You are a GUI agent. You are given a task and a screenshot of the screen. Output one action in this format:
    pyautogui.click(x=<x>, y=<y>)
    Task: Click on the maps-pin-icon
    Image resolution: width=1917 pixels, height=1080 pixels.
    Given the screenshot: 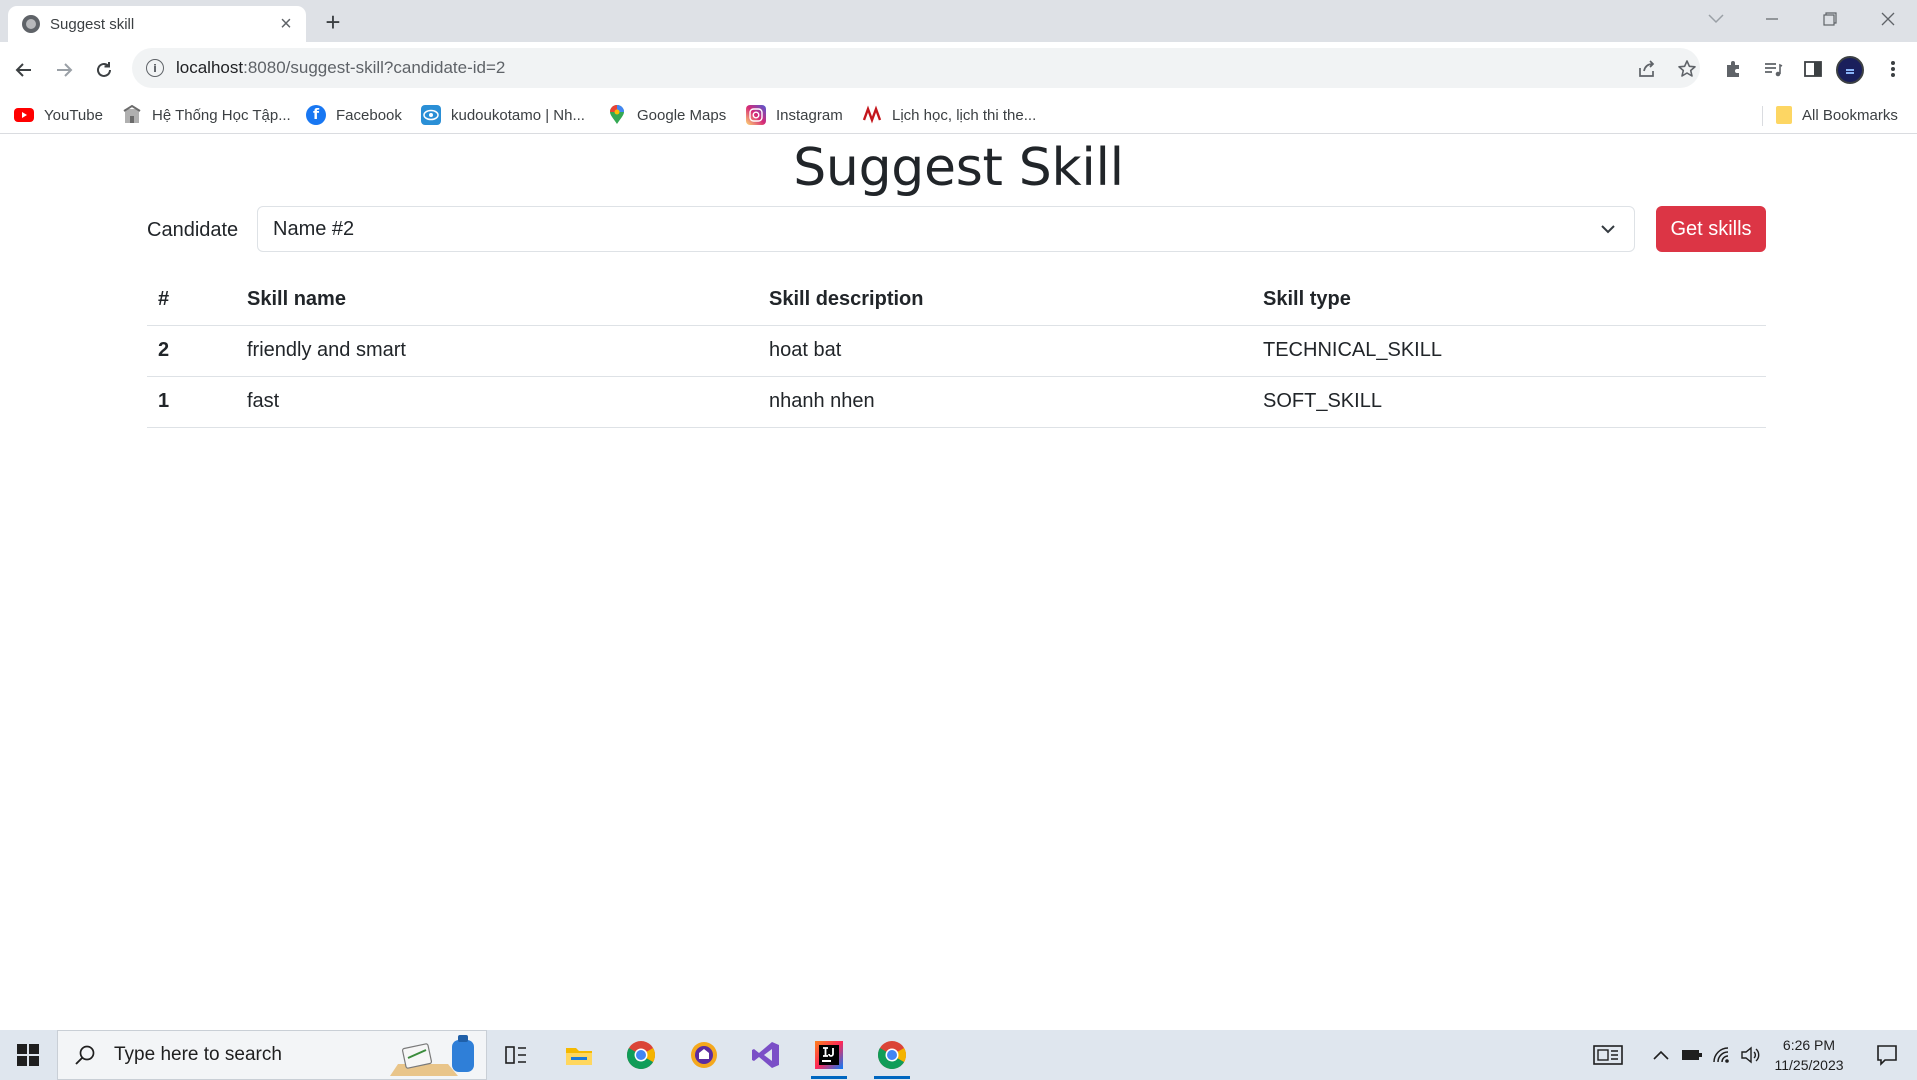 What is the action you would take?
    pyautogui.click(x=617, y=115)
    